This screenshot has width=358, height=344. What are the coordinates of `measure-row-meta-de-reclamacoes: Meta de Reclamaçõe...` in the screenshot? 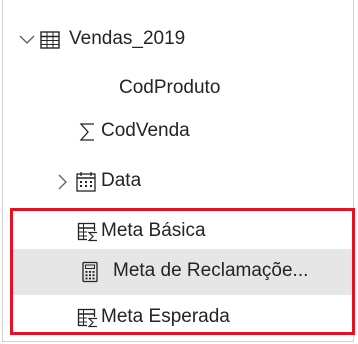 It's located at (182, 272).